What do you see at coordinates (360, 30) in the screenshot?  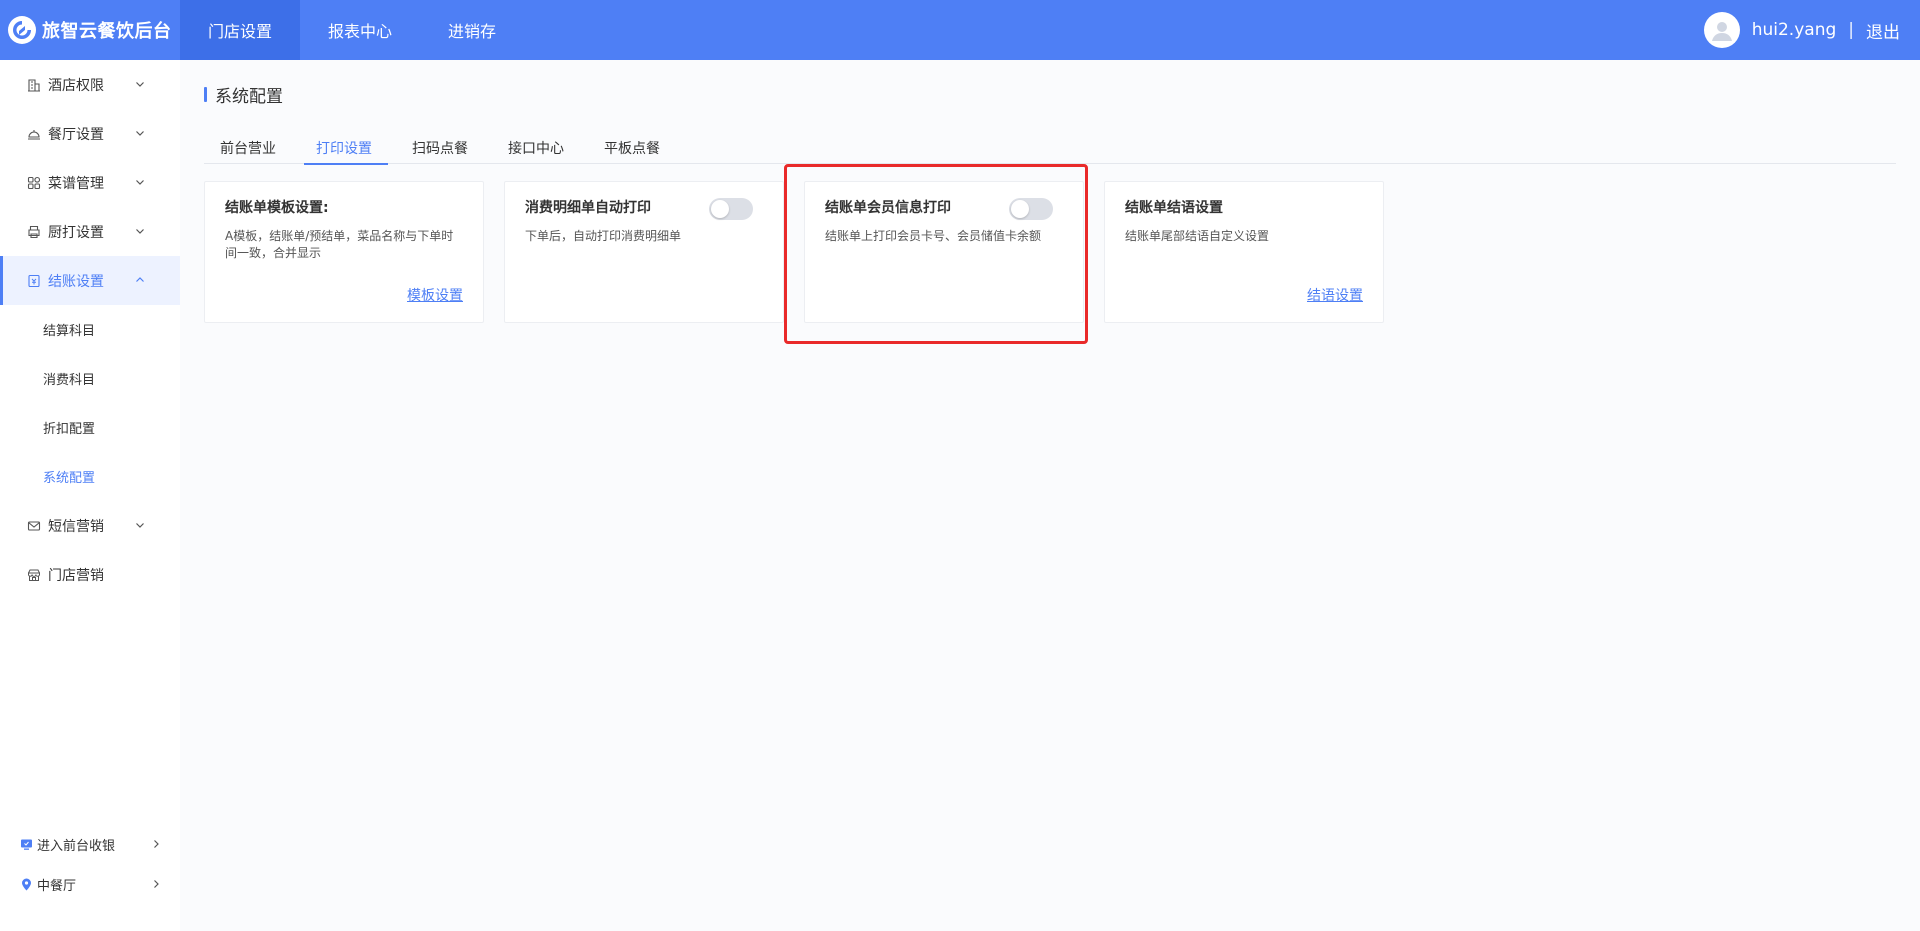 I see `topnav-report-center: 报表中心` at bounding box center [360, 30].